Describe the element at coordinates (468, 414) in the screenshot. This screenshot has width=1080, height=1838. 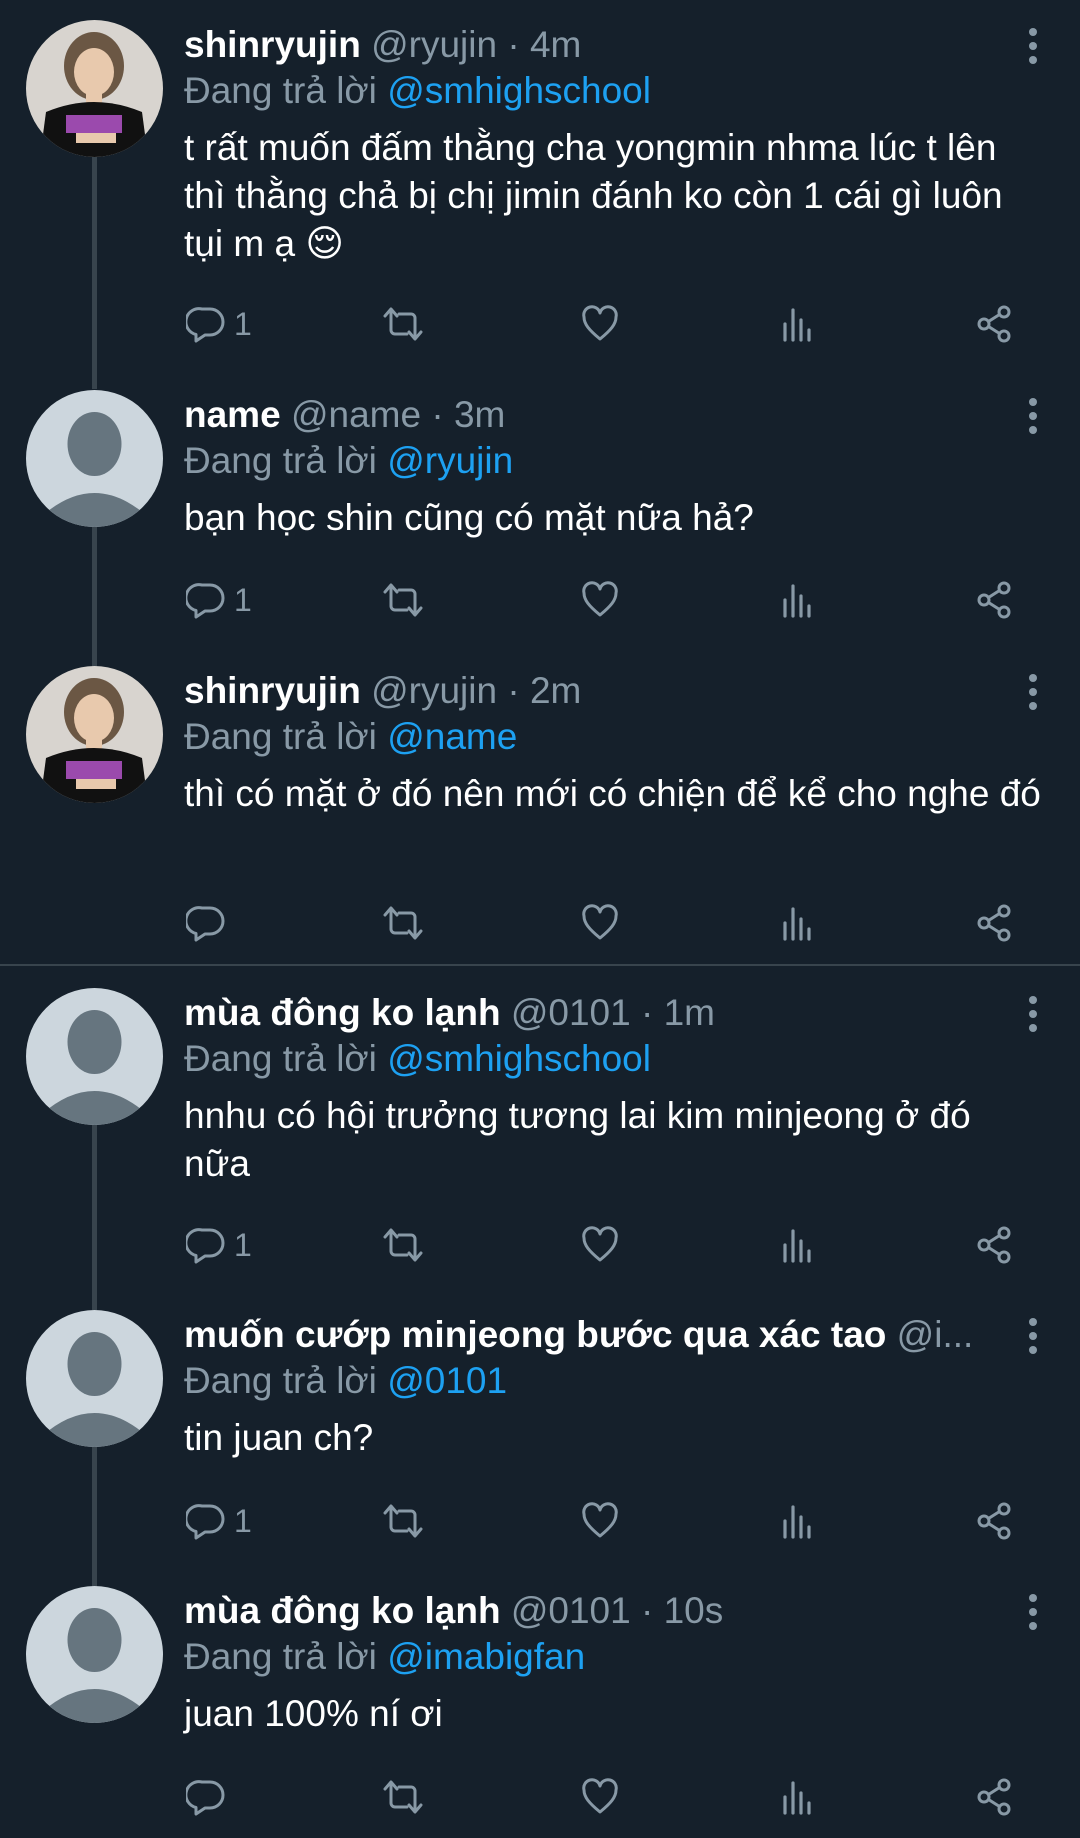
I see `timestamp: · 3m` at that location.